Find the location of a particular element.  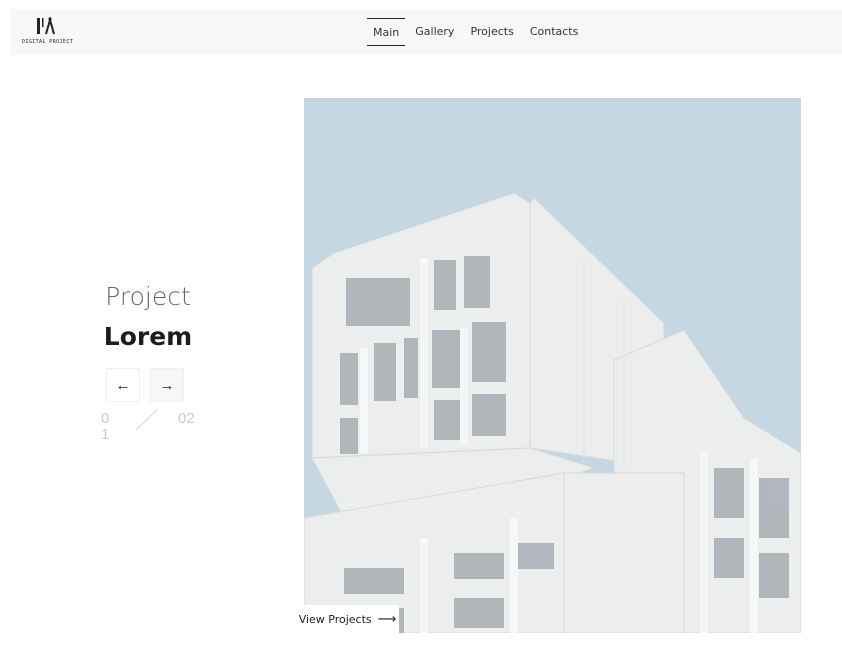

next-slide-button: → is located at coordinates (167, 385).